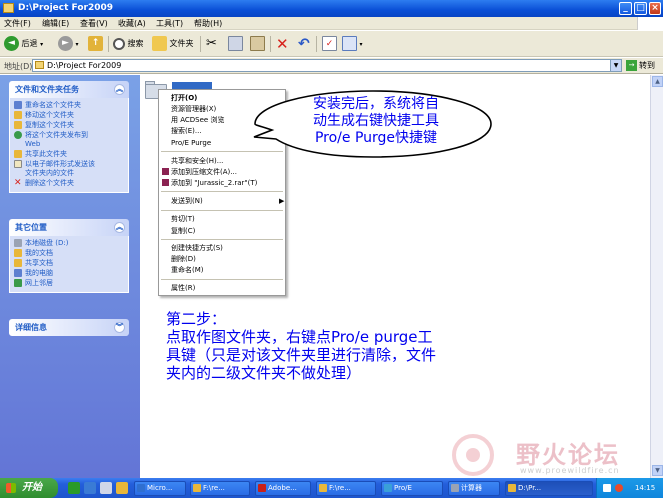 This screenshot has height=498, width=663. Describe the element at coordinates (122, 488) in the screenshot. I see `quicklaunch-folder-icon` at that location.